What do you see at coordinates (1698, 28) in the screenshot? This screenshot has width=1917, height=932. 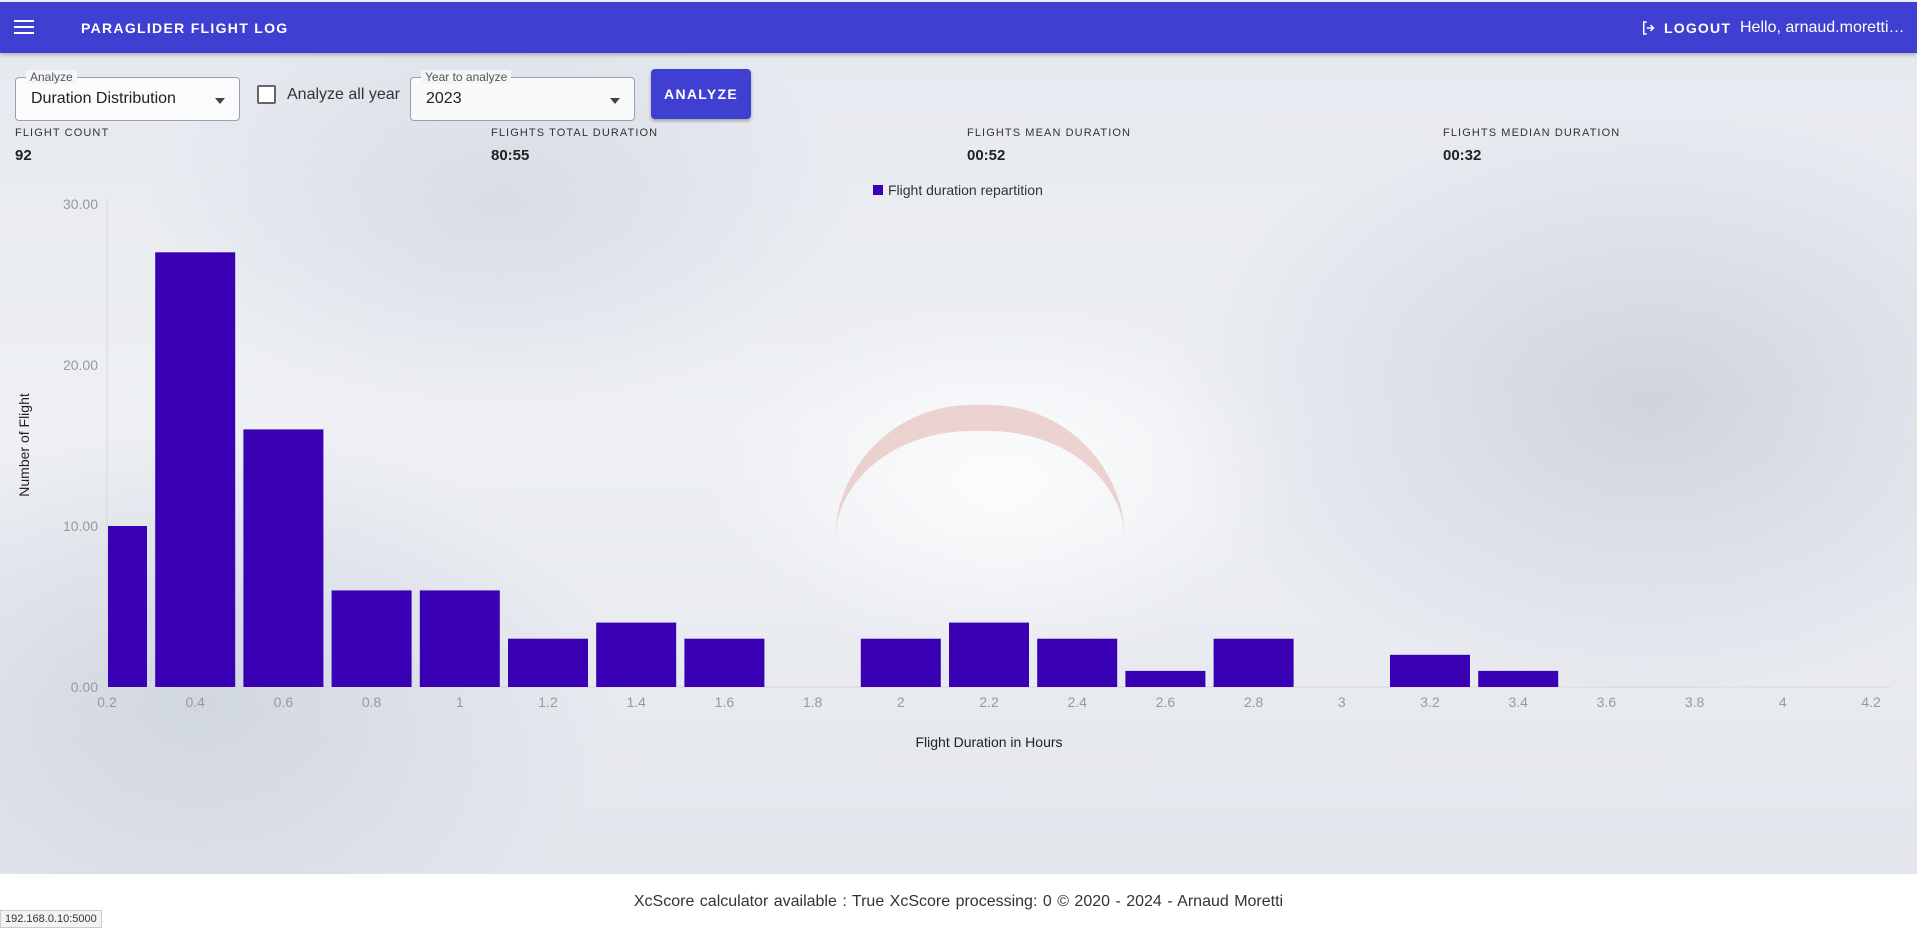 I see `logout-label: LOGOUT` at bounding box center [1698, 28].